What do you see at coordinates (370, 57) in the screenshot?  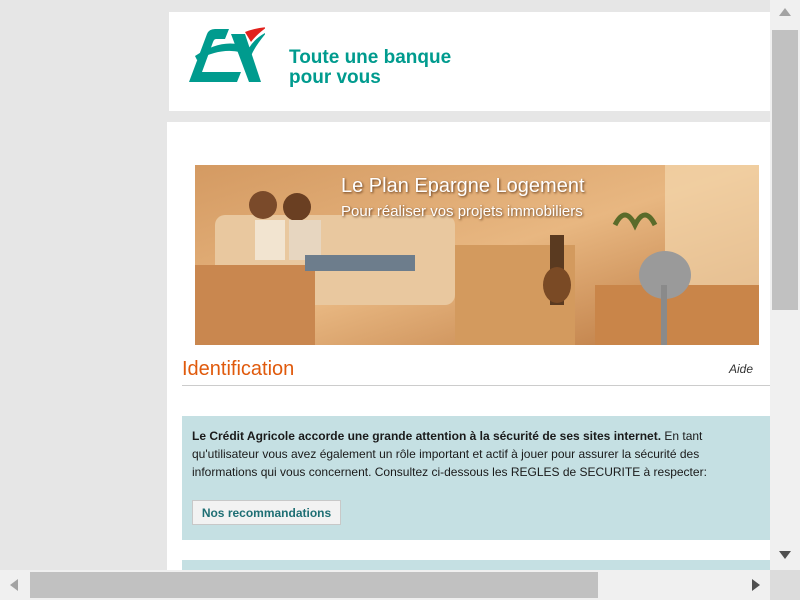 I see `tagline-line1: Toute une banque` at bounding box center [370, 57].